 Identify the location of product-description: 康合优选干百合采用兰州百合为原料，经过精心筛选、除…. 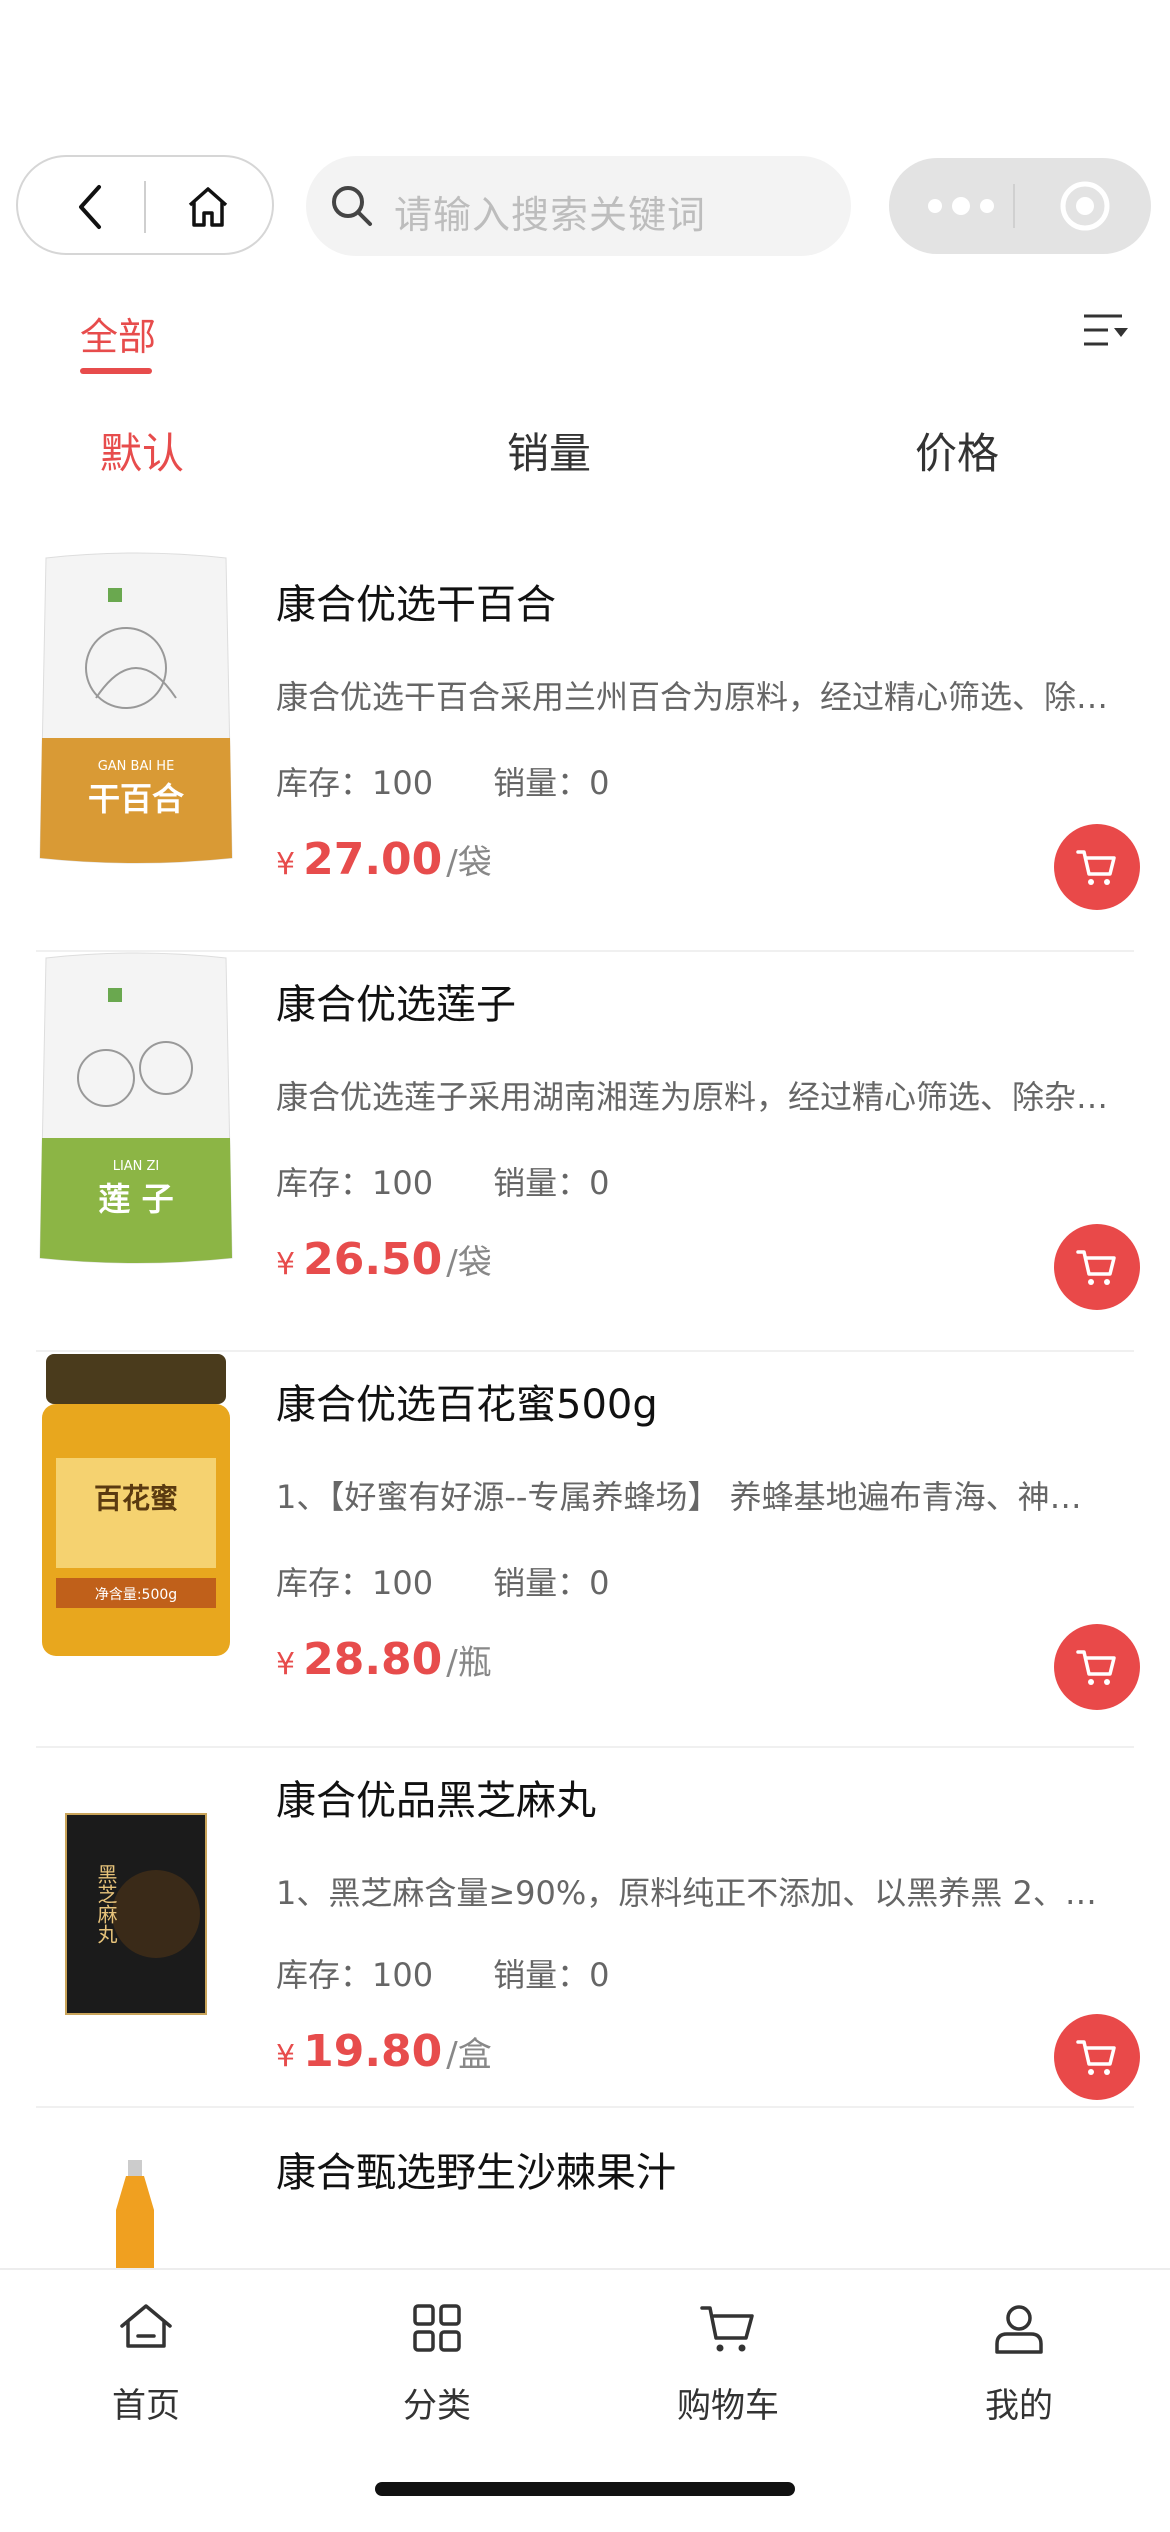
(692, 697).